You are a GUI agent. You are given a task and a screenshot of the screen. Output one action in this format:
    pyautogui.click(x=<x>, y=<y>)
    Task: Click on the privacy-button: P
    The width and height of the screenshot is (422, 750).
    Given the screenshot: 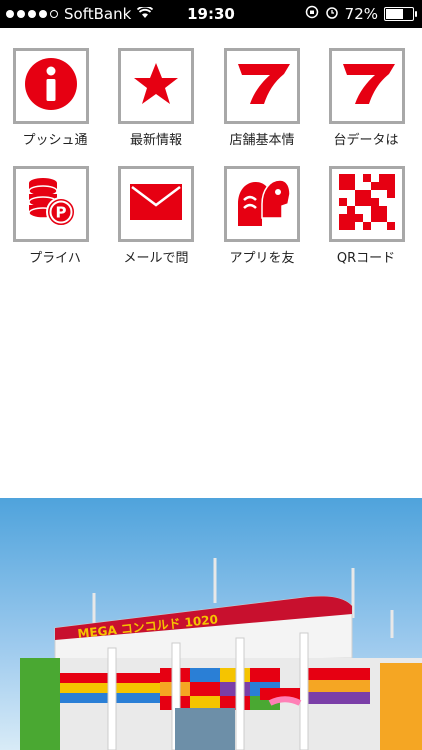 What is the action you would take?
    pyautogui.click(x=51, y=204)
    